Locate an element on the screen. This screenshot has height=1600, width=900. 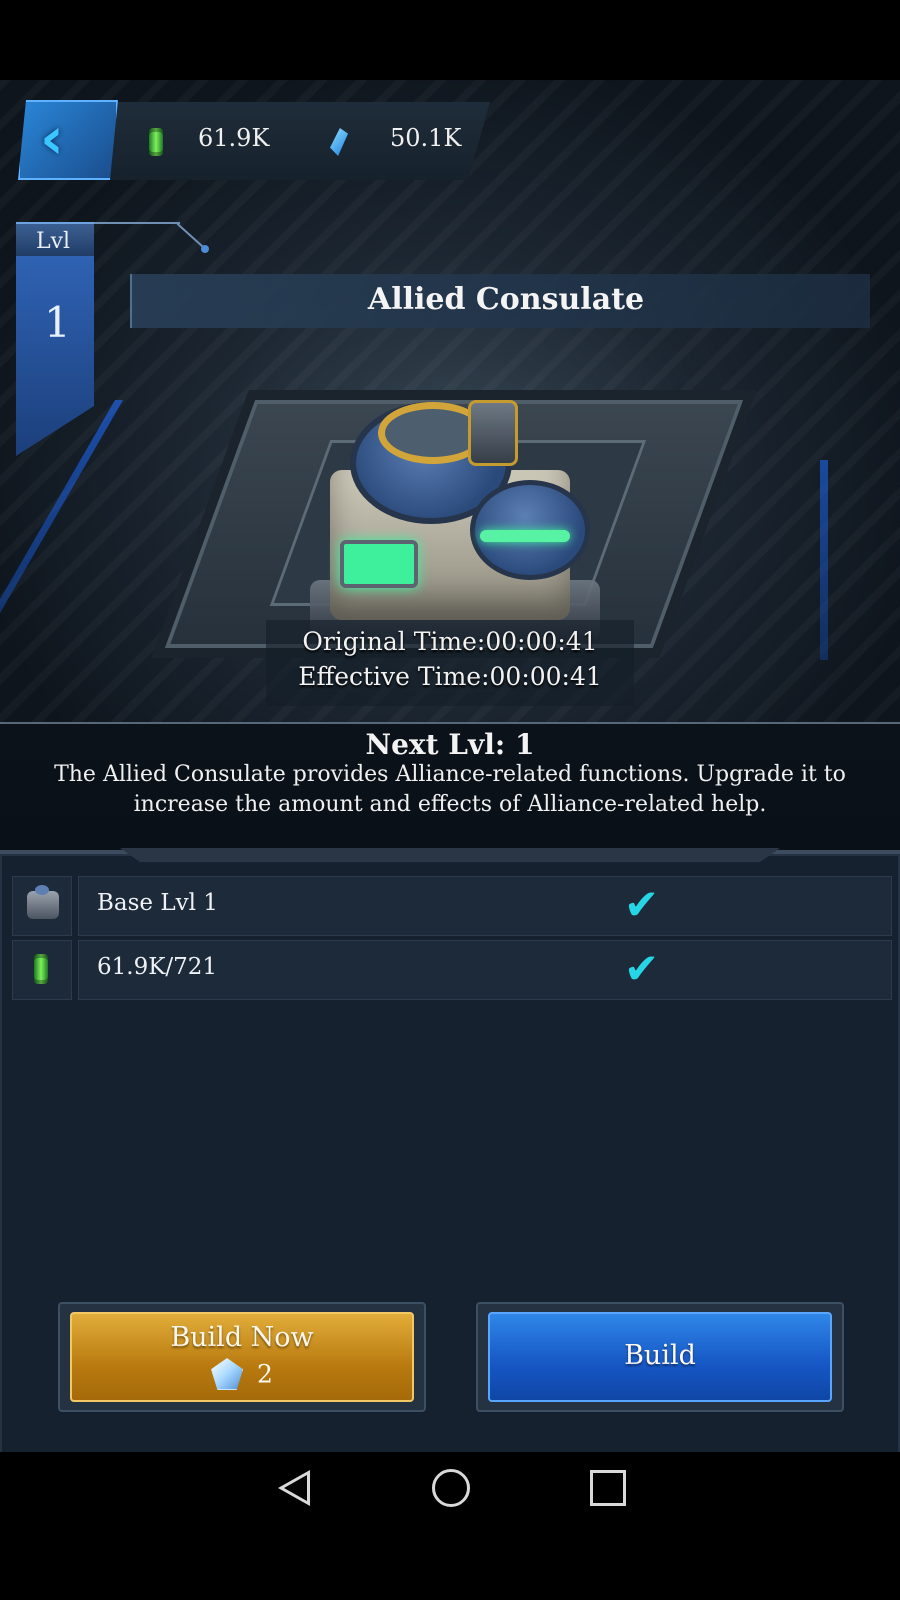
level-decor-dot is located at coordinates (205, 249).